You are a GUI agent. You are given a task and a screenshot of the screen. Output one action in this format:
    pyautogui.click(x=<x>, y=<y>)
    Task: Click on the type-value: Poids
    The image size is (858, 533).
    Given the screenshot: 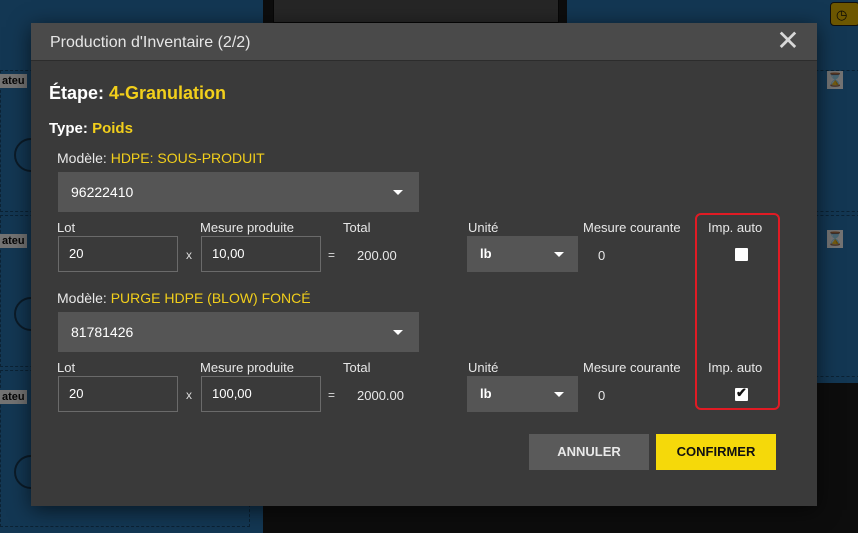 What is the action you would take?
    pyautogui.click(x=112, y=128)
    